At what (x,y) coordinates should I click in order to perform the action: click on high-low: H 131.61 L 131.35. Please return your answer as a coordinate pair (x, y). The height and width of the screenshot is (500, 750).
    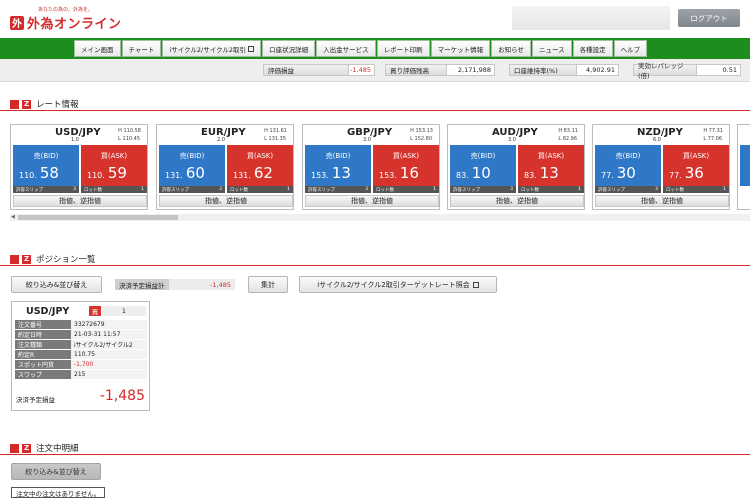
    Looking at the image, I should click on (275, 135).